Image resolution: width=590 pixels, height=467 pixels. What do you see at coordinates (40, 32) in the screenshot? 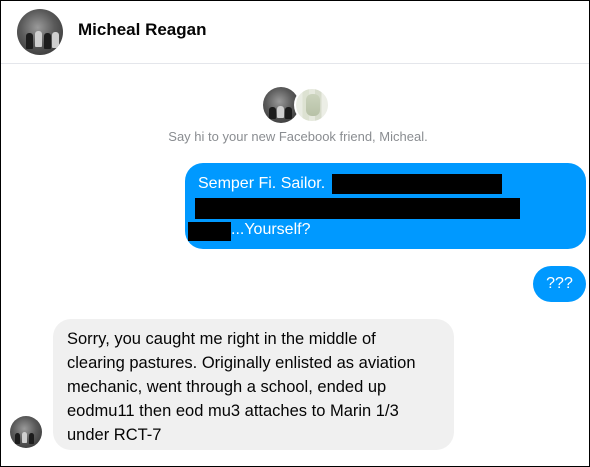
I see `contact-avatar` at bounding box center [40, 32].